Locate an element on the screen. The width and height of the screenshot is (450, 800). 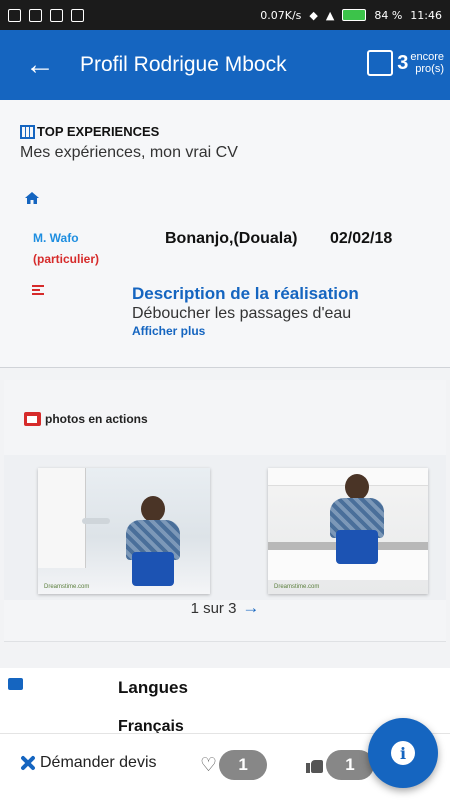
app-bar: ← Profil Rodrigue Mbock 3 encore pro(s) is located at coordinates (225, 65).